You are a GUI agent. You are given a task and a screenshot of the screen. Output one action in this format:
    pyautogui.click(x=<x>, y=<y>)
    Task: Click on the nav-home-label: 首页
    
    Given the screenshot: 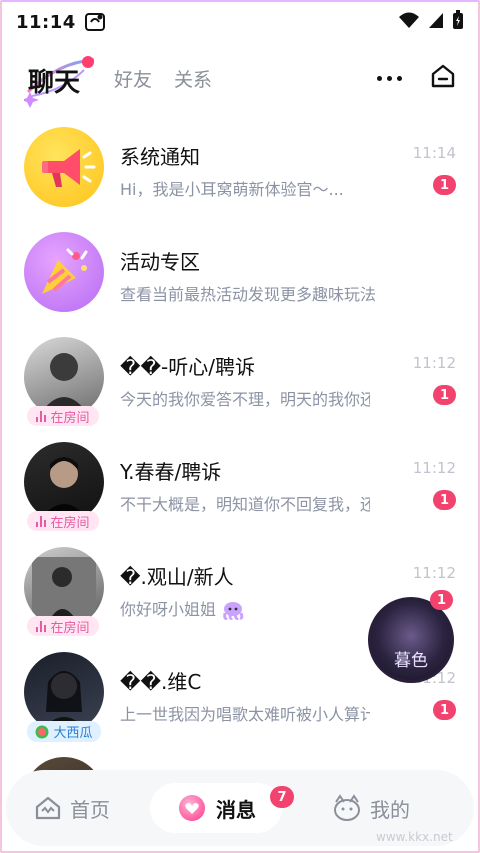 What is the action you would take?
    pyautogui.click(x=90, y=809)
    